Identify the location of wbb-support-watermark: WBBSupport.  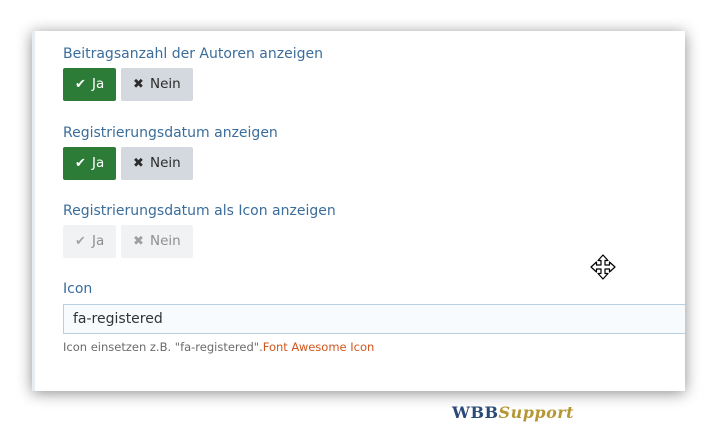
(513, 412).